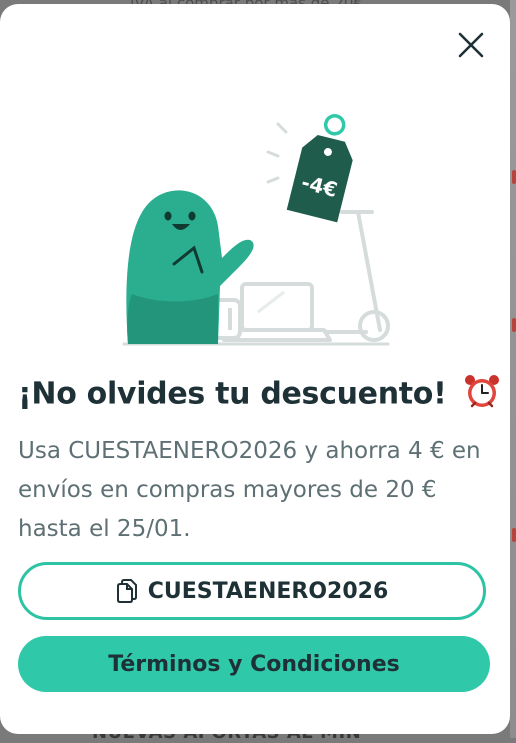 Image resolution: width=516 pixels, height=743 pixels. What do you see at coordinates (348, 276) in the screenshot?
I see `scooter-illustration` at bounding box center [348, 276].